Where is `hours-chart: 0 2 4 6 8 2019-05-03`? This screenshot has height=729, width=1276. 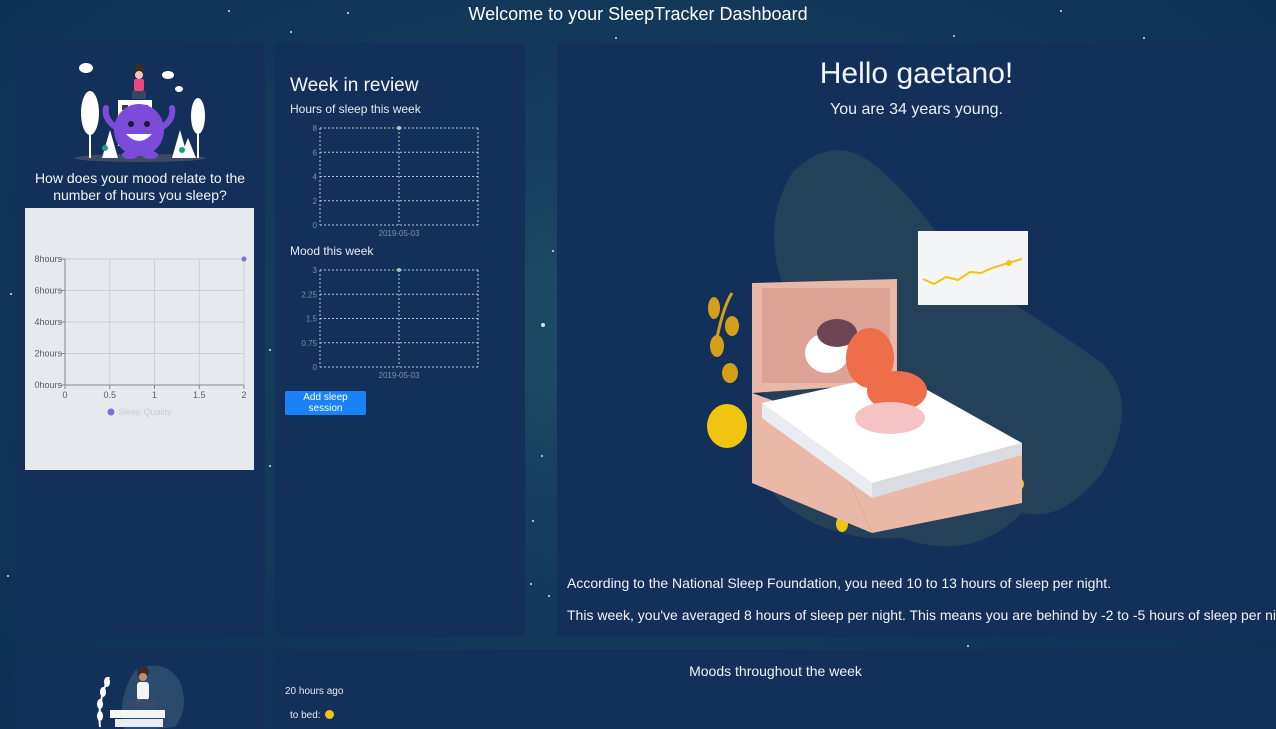 hours-chart: 0 2 4 6 8 2019-05-03 is located at coordinates (396, 181).